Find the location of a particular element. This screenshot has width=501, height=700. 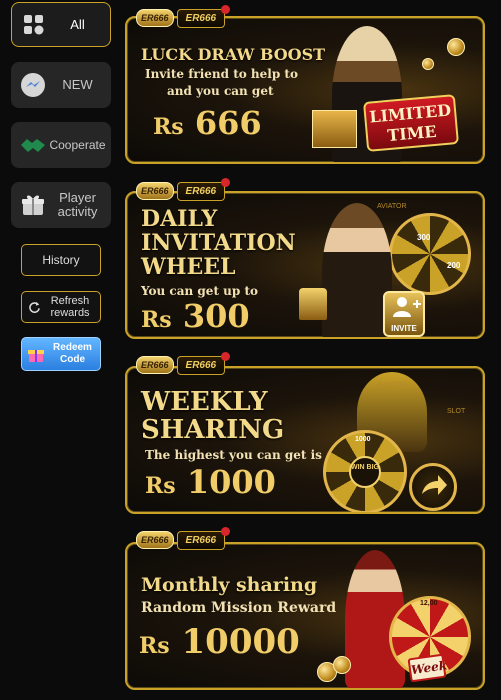

refresh-label: Refresh rewards is located at coordinates (70, 307).